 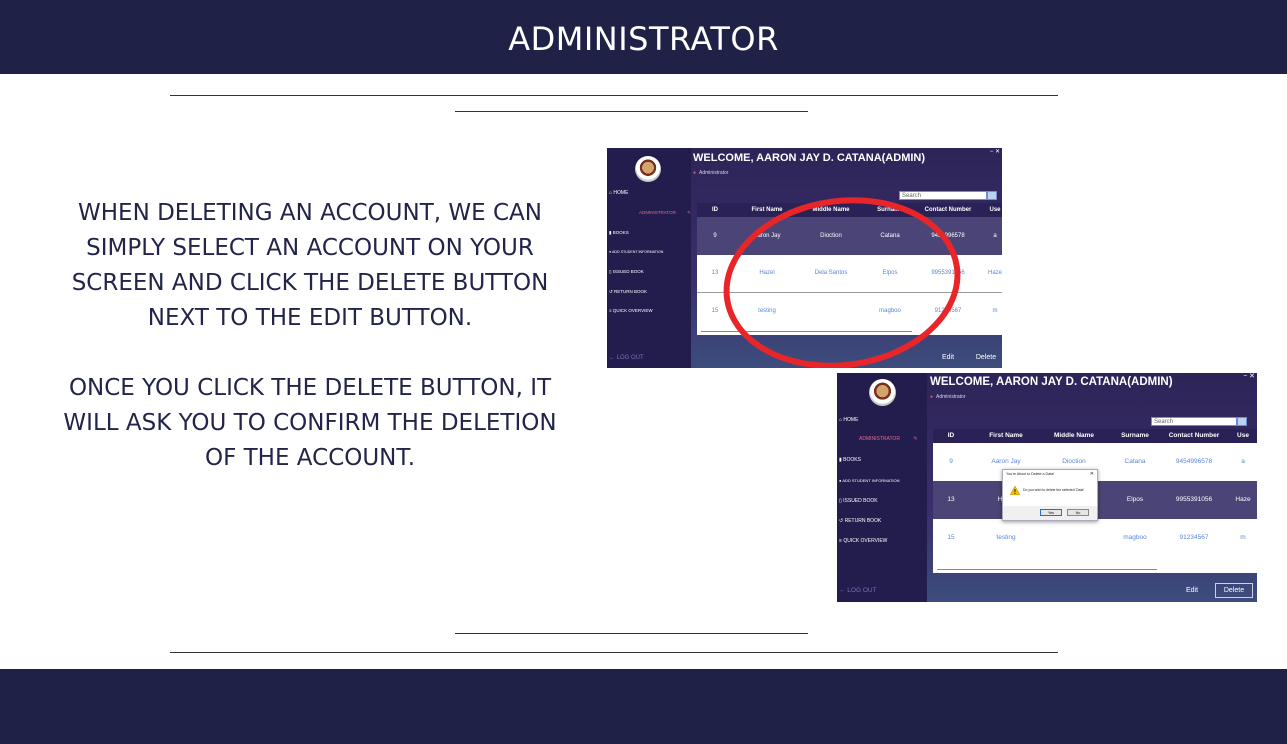 What do you see at coordinates (1047, 569) in the screenshot?
I see `scrollbar-track` at bounding box center [1047, 569].